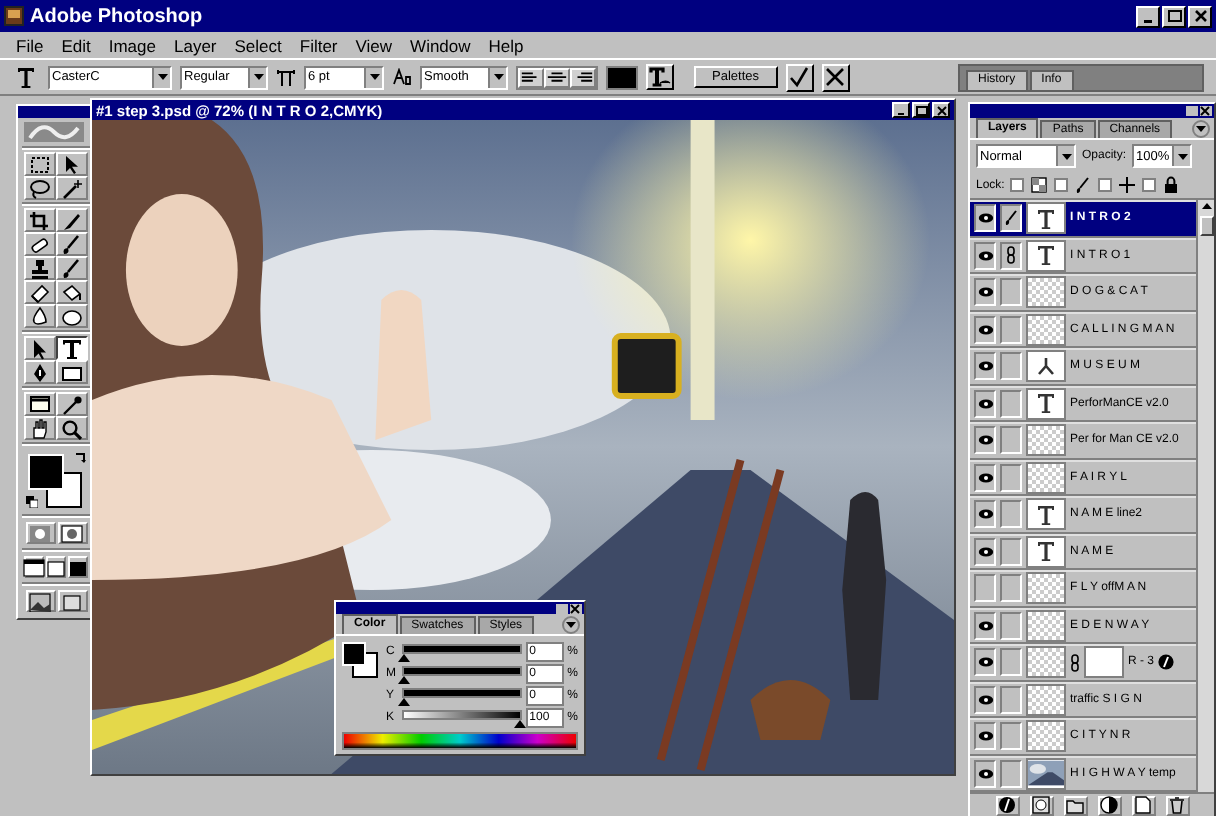 This screenshot has width=1216, height=816. Describe the element at coordinates (132, 45) in the screenshot. I see `menu-item: Image` at that location.